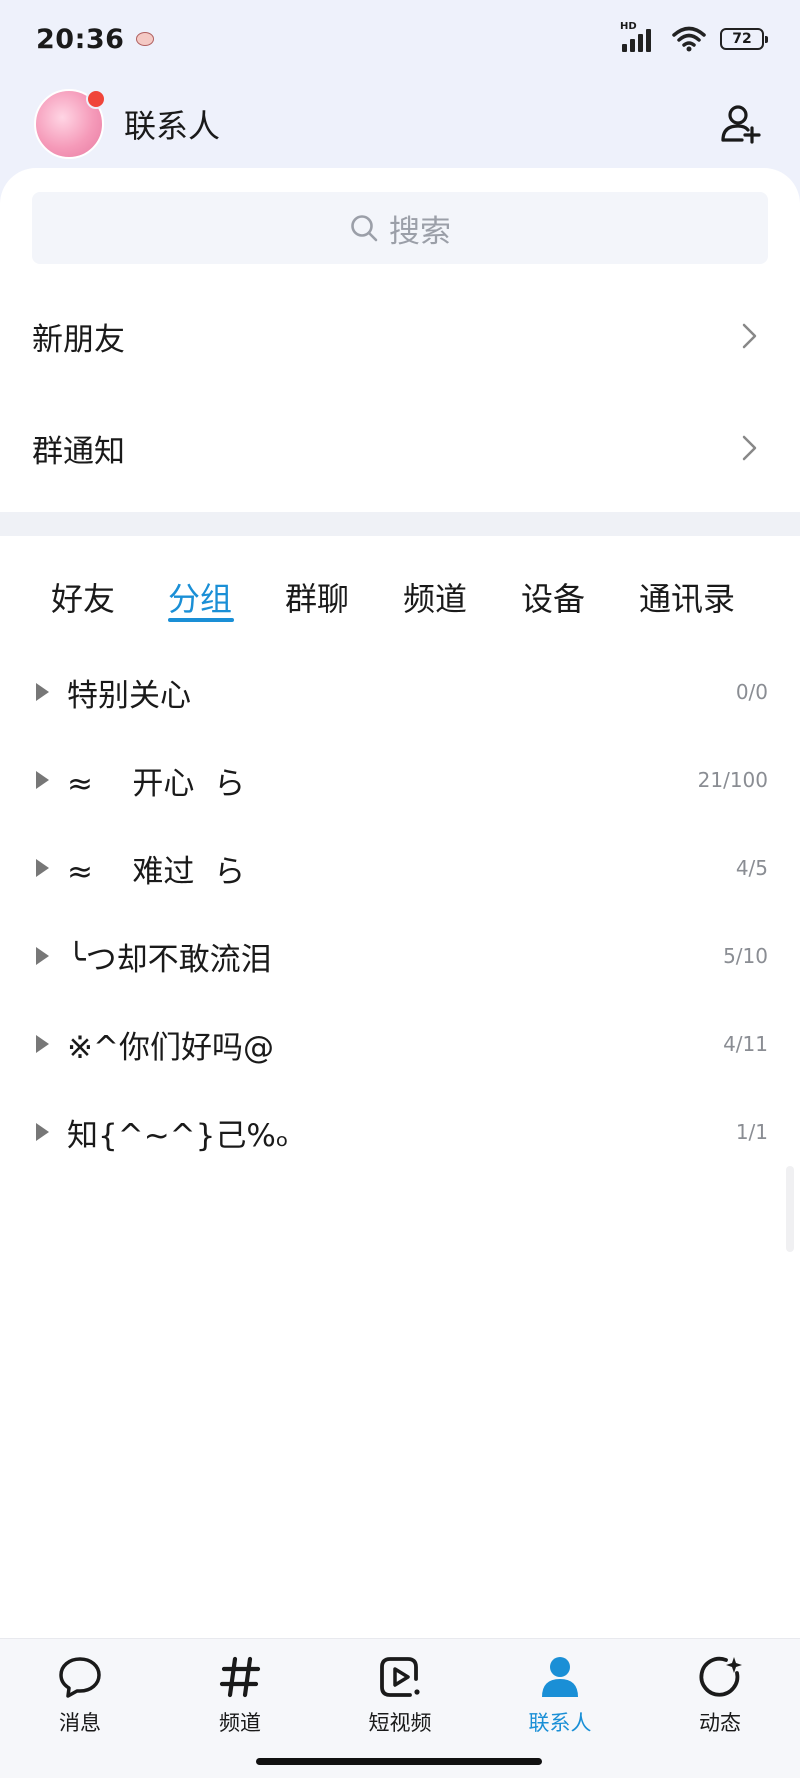 The width and height of the screenshot is (800, 1778). Describe the element at coordinates (96, 99) in the screenshot. I see `notification-badge` at that location.